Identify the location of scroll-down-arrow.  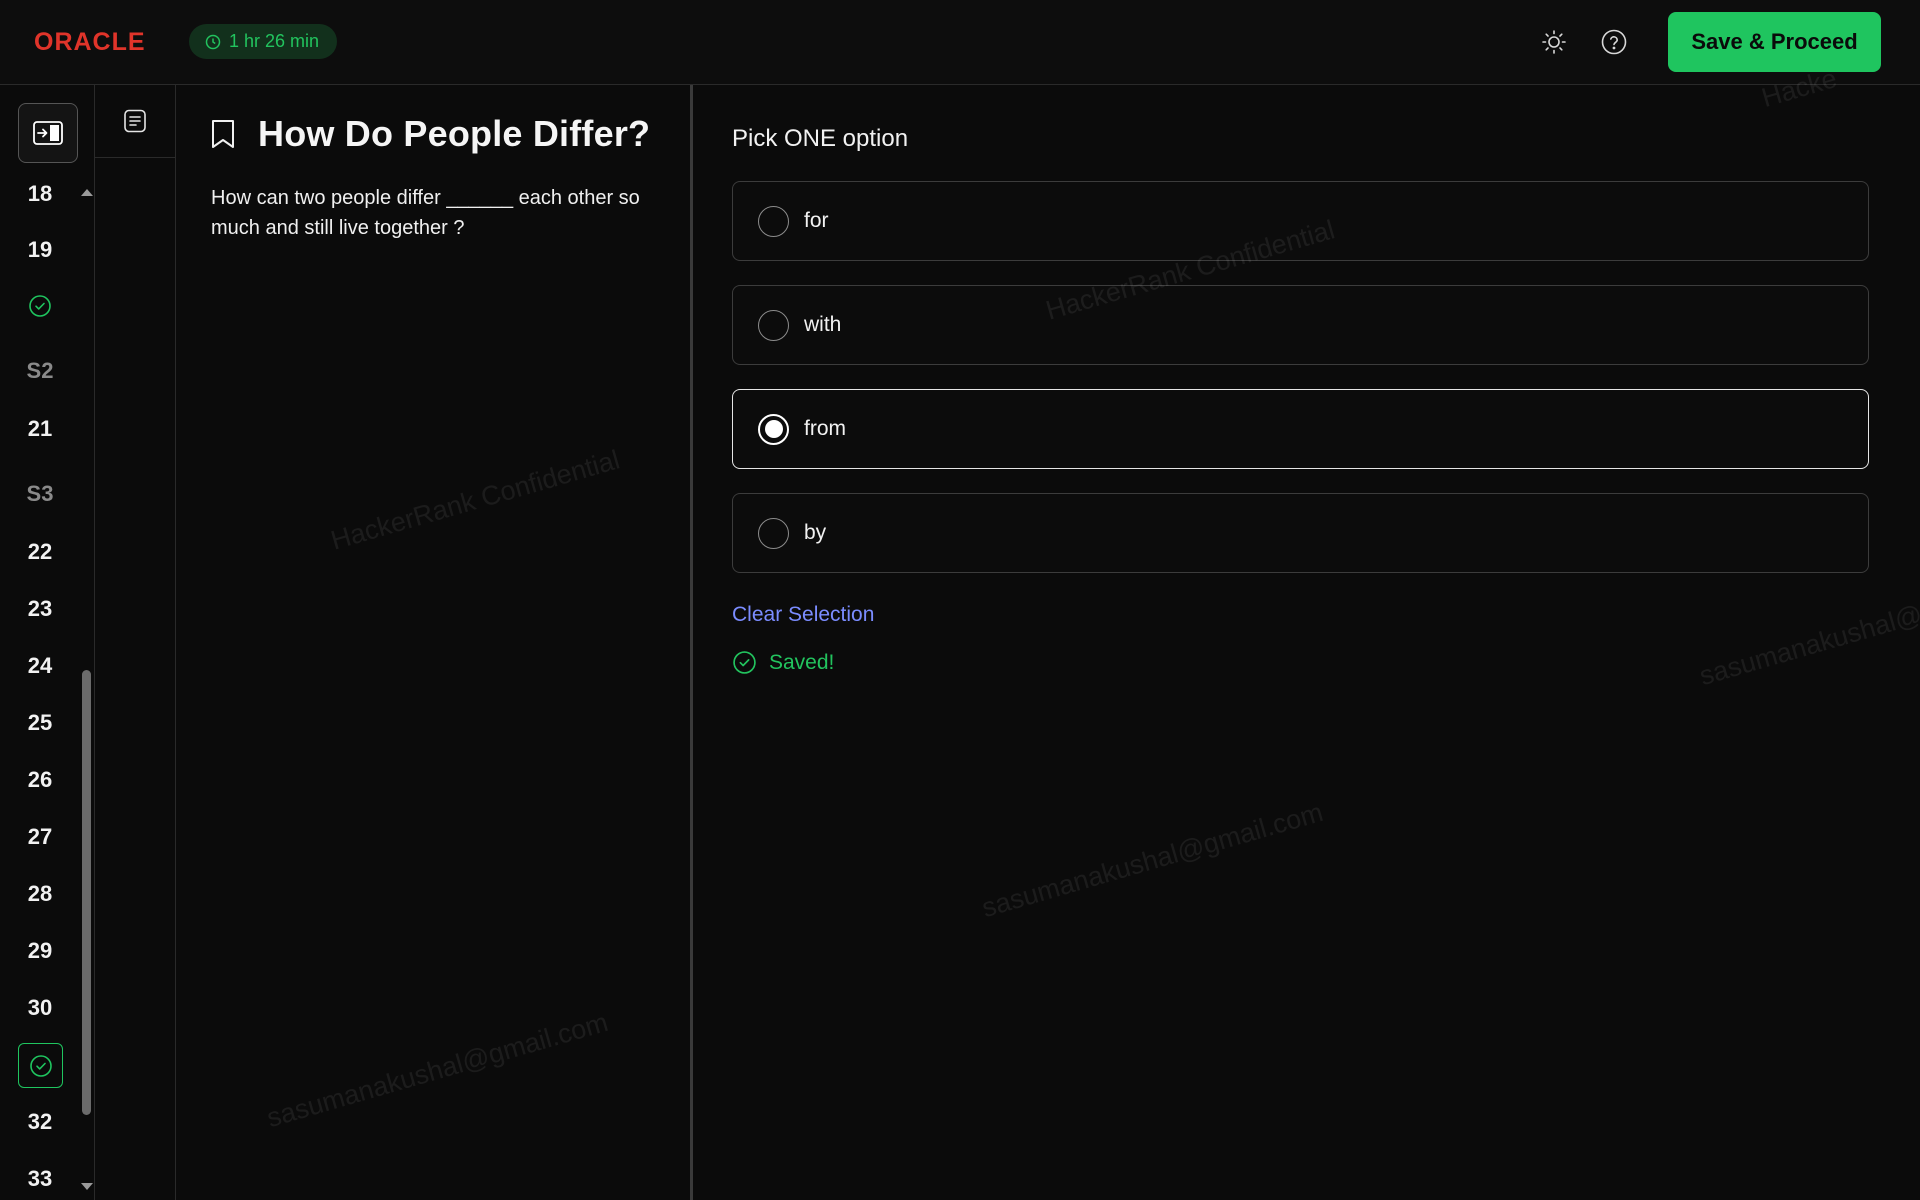
(87, 1186).